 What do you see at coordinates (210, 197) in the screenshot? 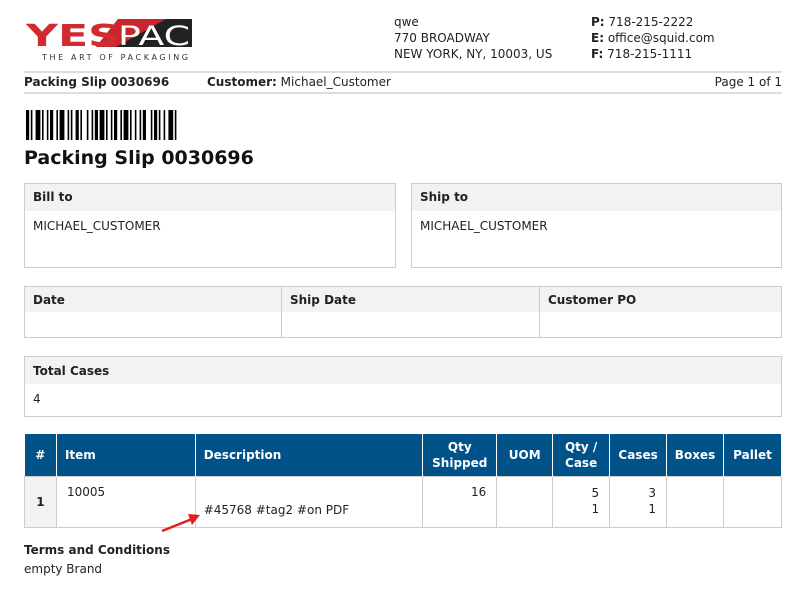
I see `bill-to-label: Bill to` at bounding box center [210, 197].